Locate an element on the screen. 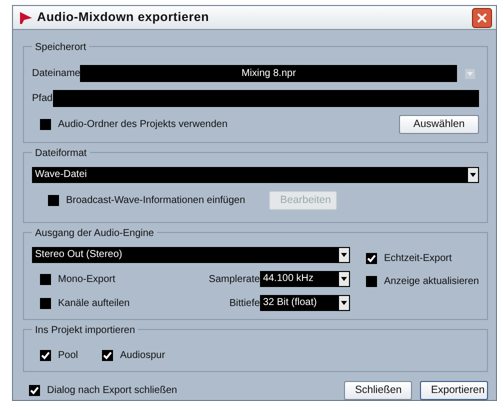  close-button is located at coordinates (482, 18).